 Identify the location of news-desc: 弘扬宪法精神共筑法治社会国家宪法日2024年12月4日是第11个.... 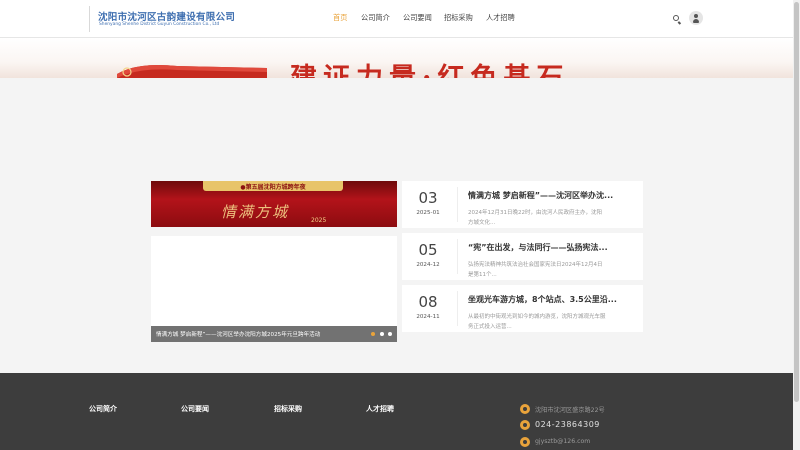
(535, 270).